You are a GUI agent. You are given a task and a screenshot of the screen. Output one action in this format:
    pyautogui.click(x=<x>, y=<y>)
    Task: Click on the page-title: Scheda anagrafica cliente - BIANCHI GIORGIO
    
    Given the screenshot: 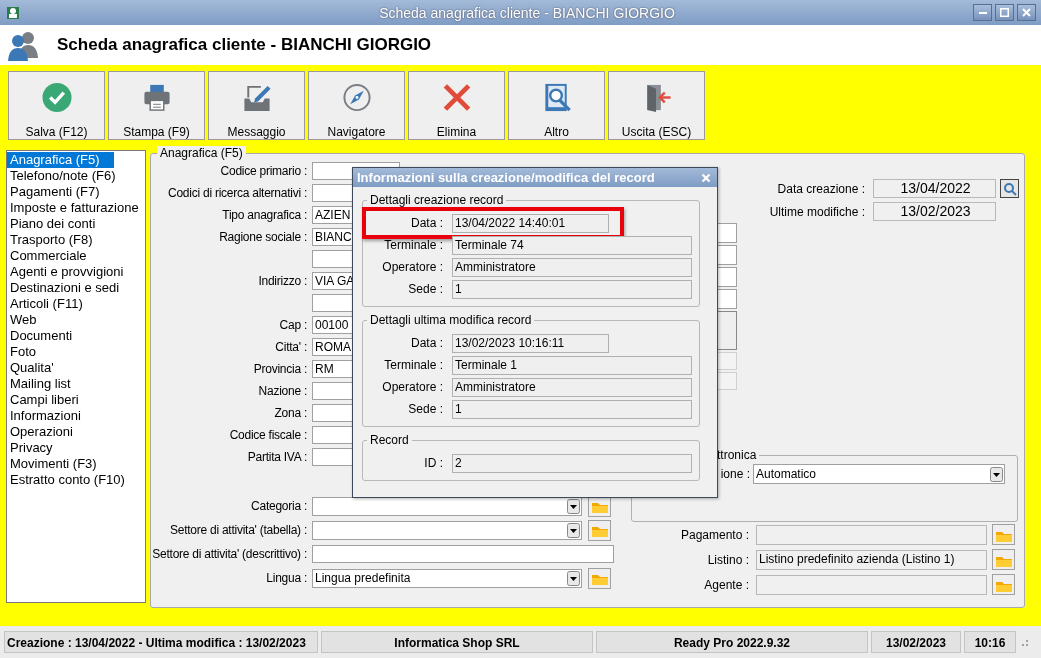 What is the action you would take?
    pyautogui.click(x=244, y=45)
    